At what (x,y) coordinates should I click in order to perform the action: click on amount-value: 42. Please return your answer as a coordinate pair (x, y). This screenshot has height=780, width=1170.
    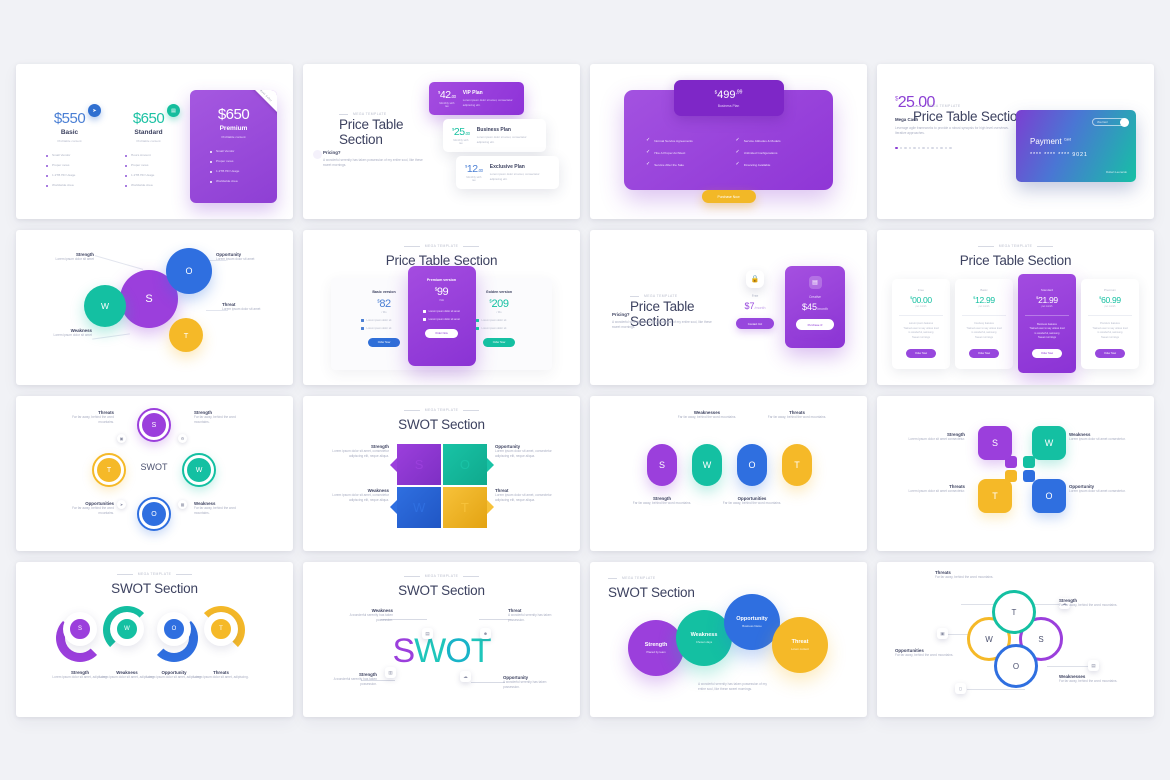
    Looking at the image, I should click on (445, 95).